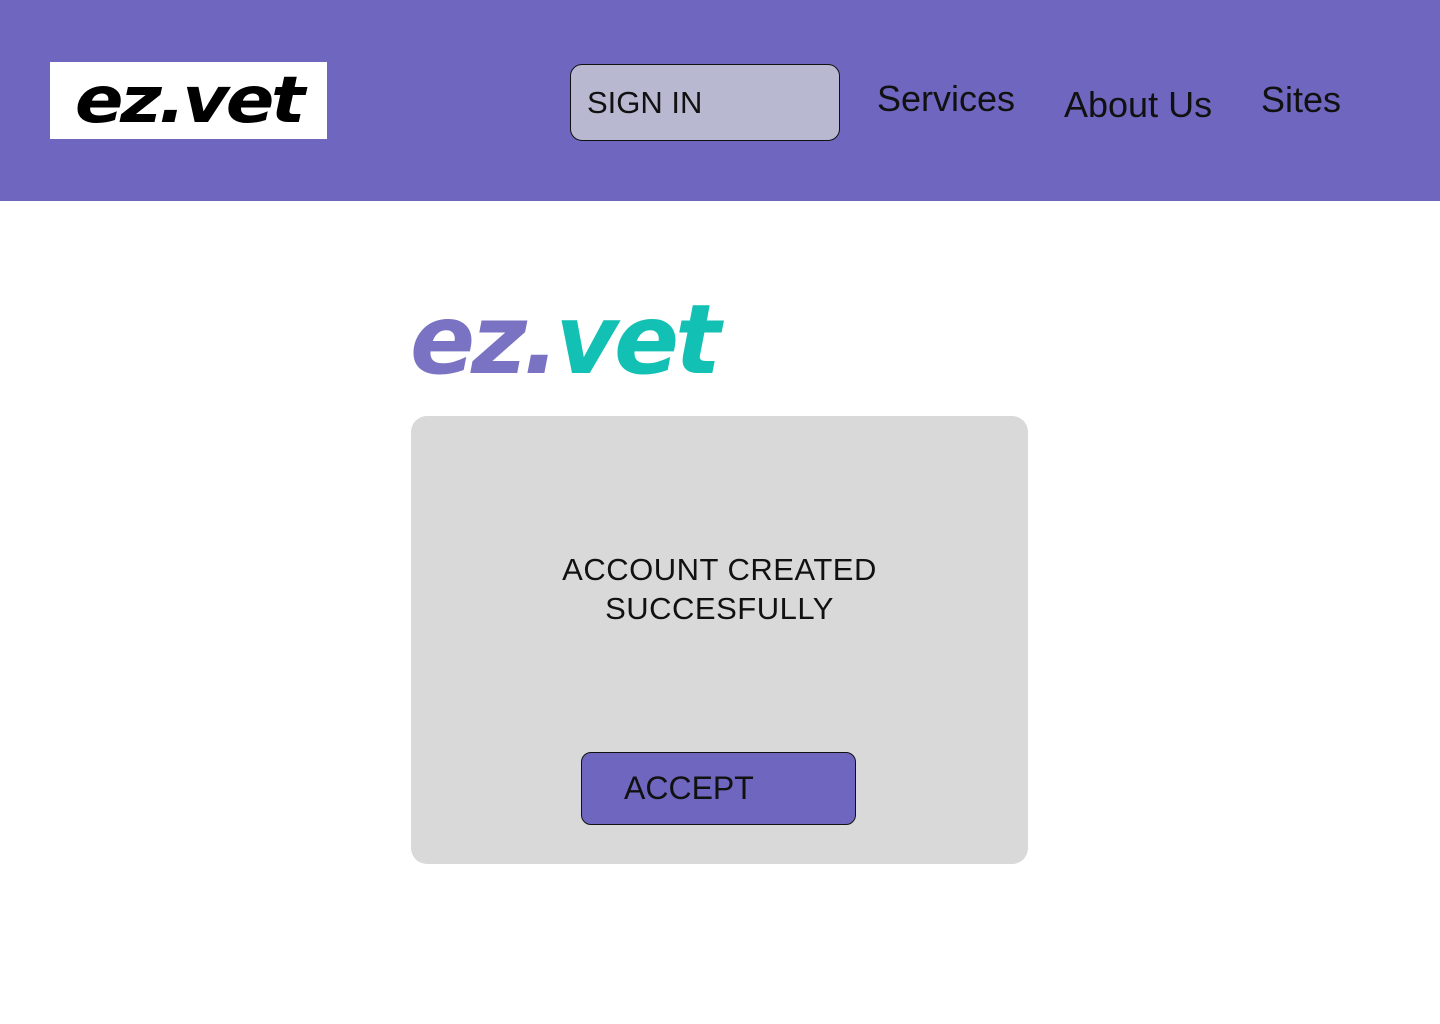 The height and width of the screenshot is (1024, 1440). Describe the element at coordinates (719, 589) in the screenshot. I see `success-message: ACCOUNT CREATED SUCCESFULLY` at that location.